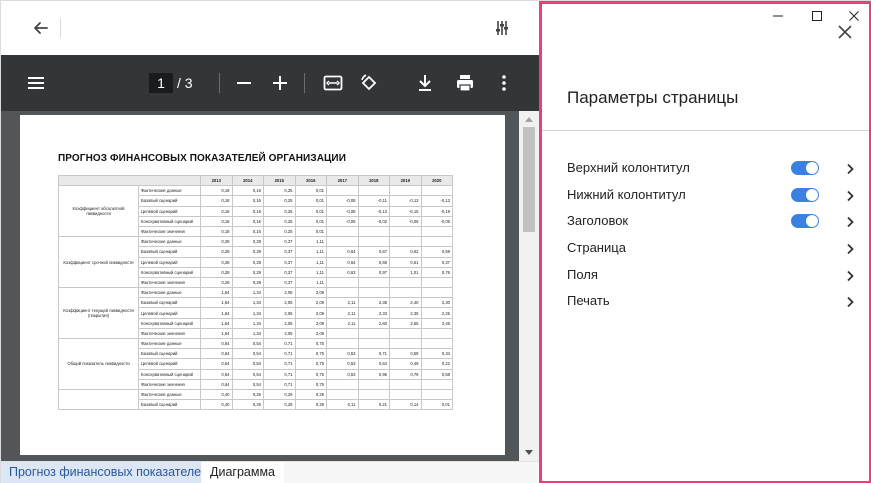 This screenshot has height=483, width=871. What do you see at coordinates (310, 405) in the screenshot?
I see `value-cell: 0,29` at bounding box center [310, 405].